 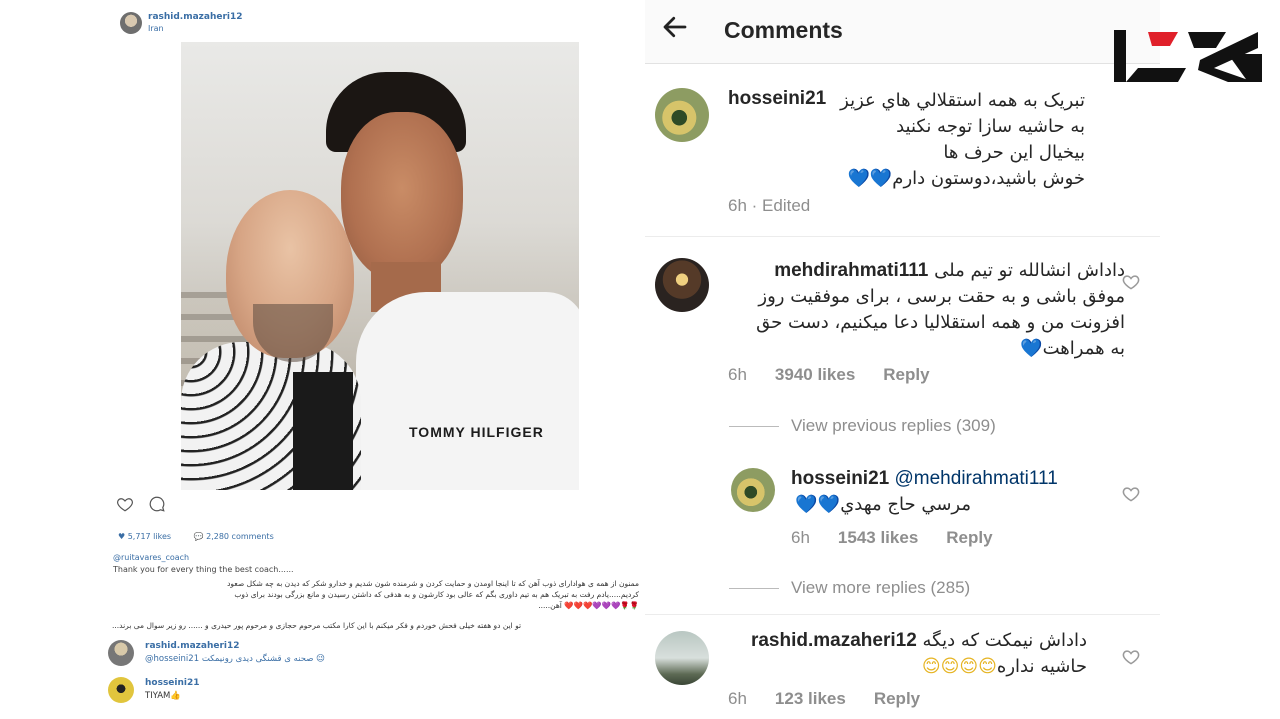 What do you see at coordinates (467, 391) in the screenshot?
I see `photo-person-right-shirt` at bounding box center [467, 391].